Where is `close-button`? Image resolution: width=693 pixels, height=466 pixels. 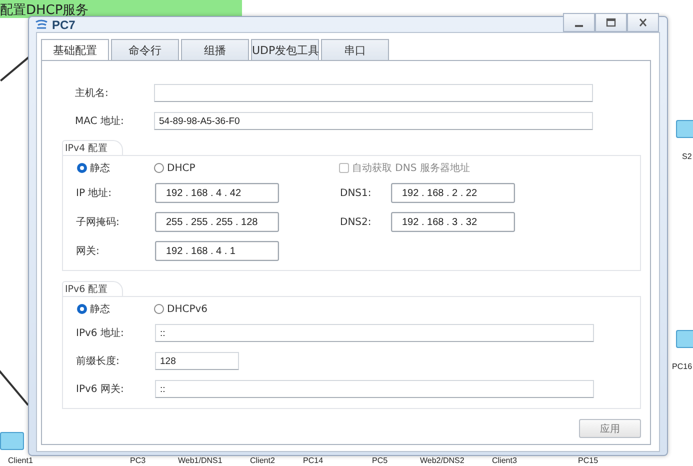
close-button is located at coordinates (643, 22).